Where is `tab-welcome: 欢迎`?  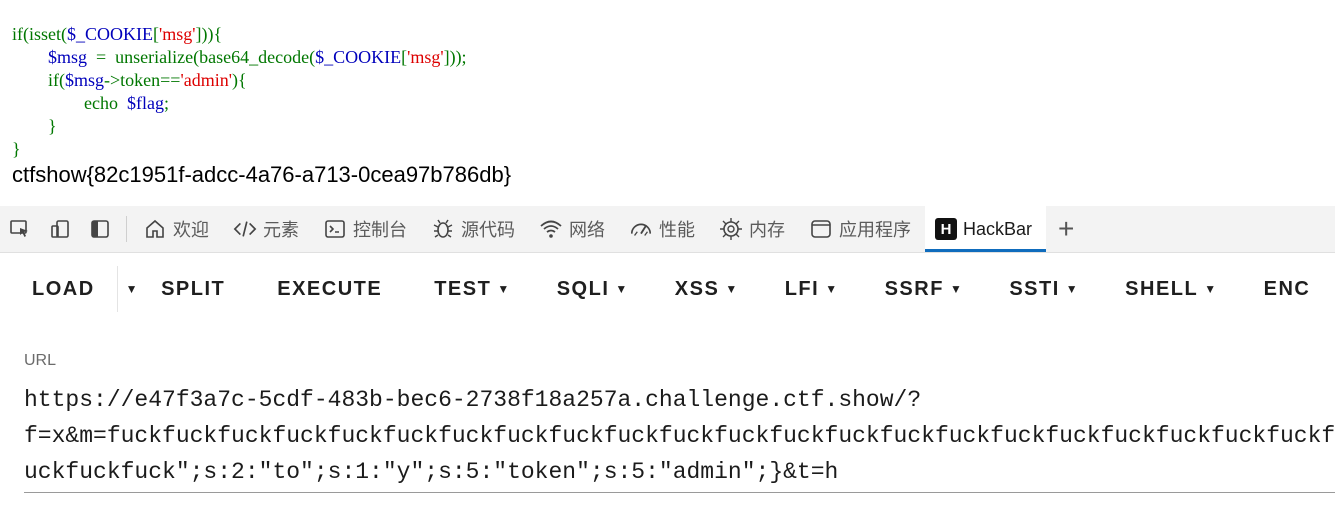 tab-welcome: 欢迎 is located at coordinates (178, 229).